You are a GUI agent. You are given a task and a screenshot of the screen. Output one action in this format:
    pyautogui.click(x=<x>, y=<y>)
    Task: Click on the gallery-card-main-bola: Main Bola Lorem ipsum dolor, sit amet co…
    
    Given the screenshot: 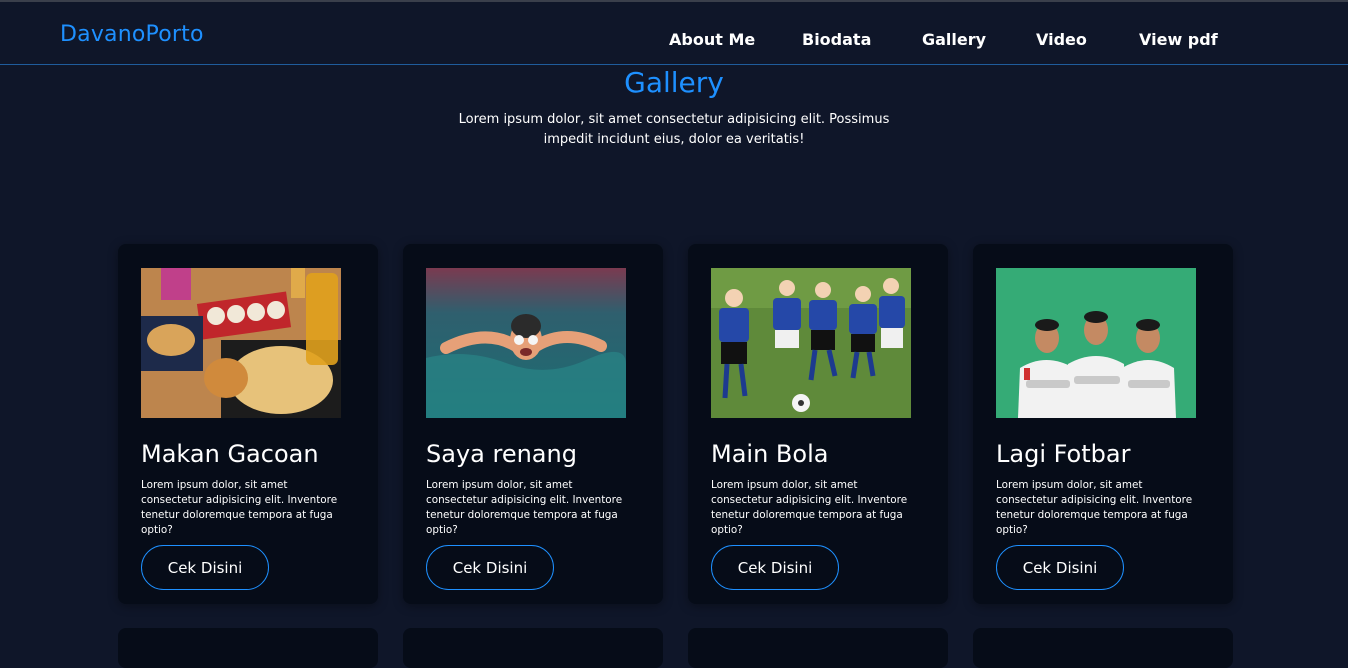 What is the action you would take?
    pyautogui.click(x=818, y=424)
    